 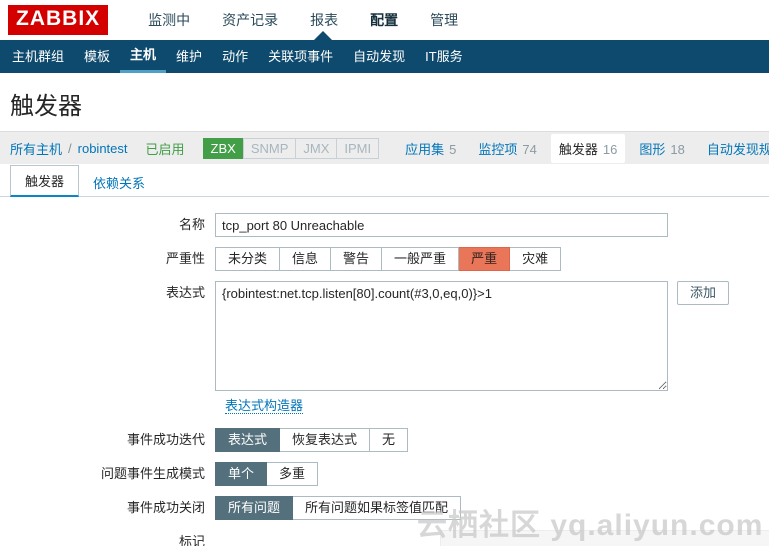 I want to click on count-items: 74, so click(x=529, y=149).